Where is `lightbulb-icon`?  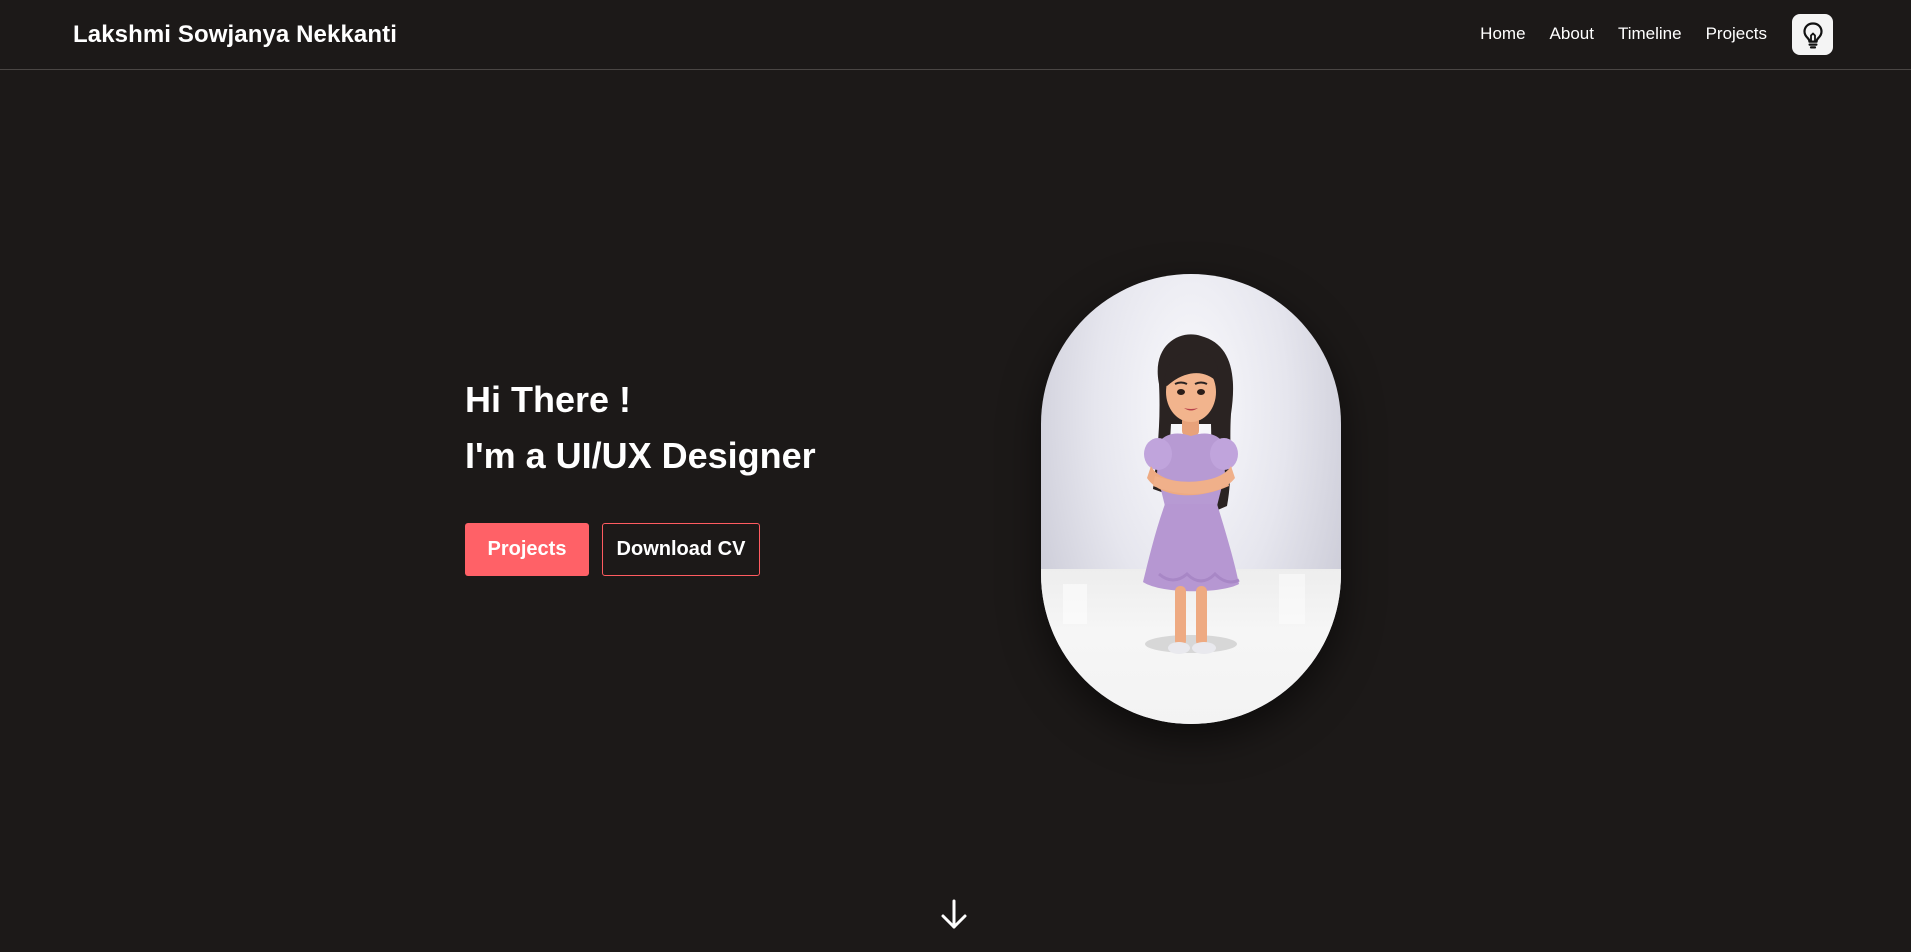 lightbulb-icon is located at coordinates (1812, 34).